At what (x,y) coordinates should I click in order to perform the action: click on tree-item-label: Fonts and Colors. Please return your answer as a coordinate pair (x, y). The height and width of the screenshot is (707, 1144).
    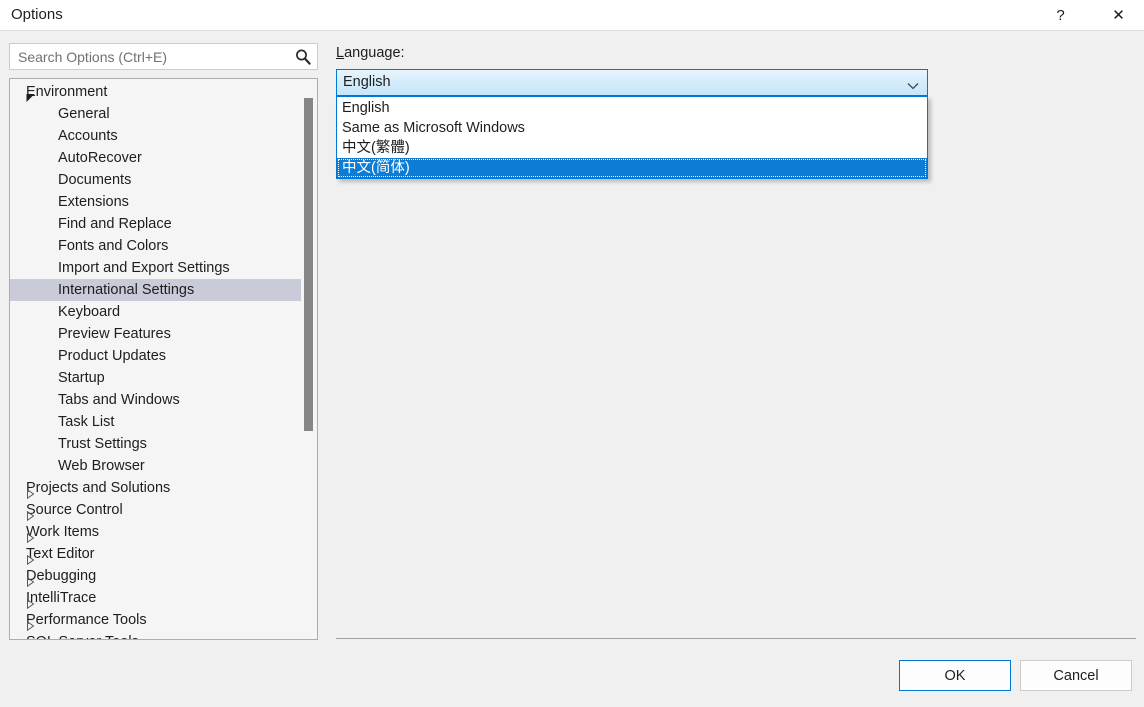
    Looking at the image, I should click on (113, 246).